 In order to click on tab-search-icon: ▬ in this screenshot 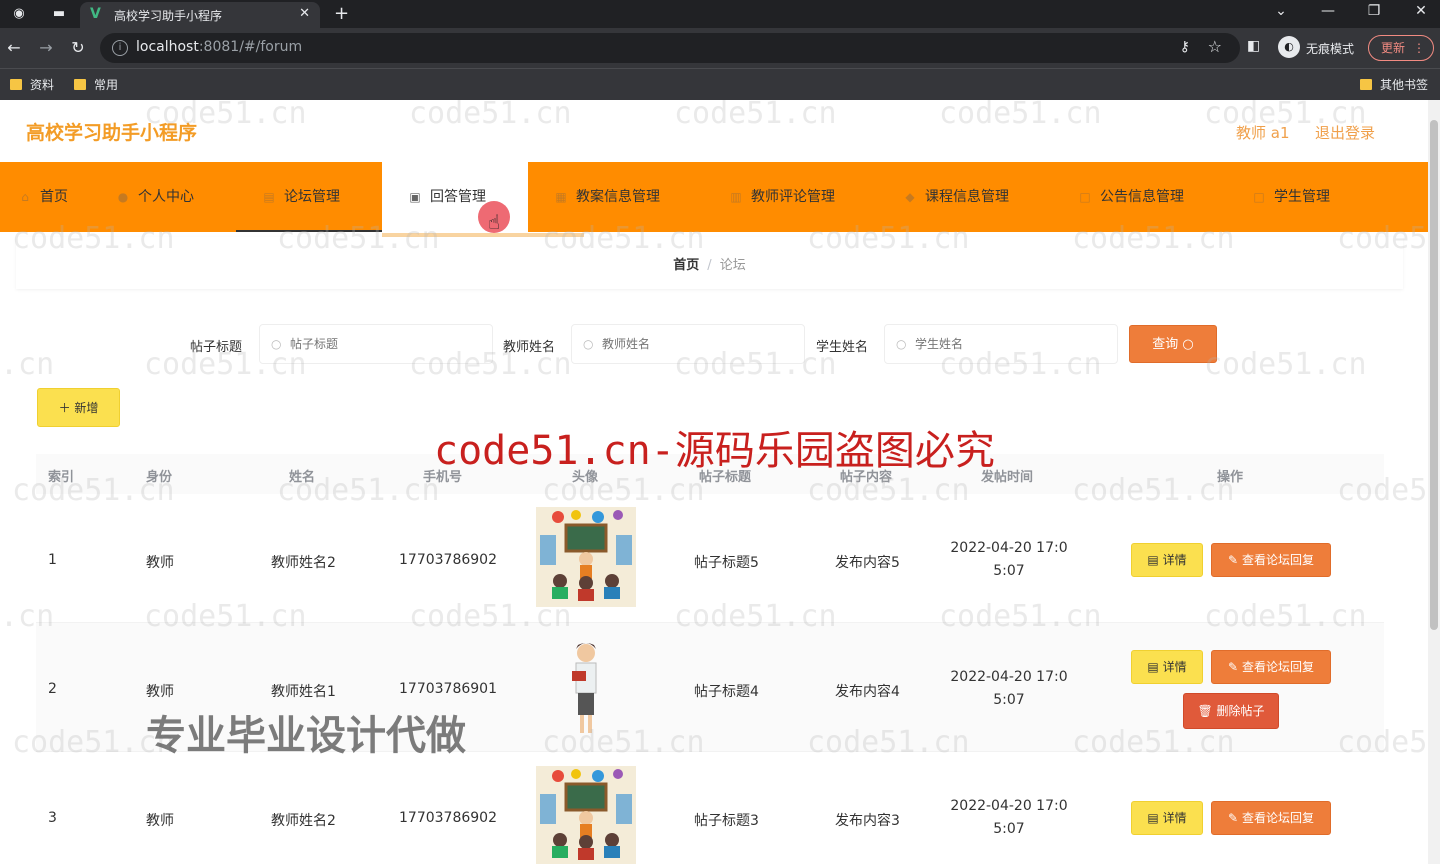, I will do `click(59, 14)`.